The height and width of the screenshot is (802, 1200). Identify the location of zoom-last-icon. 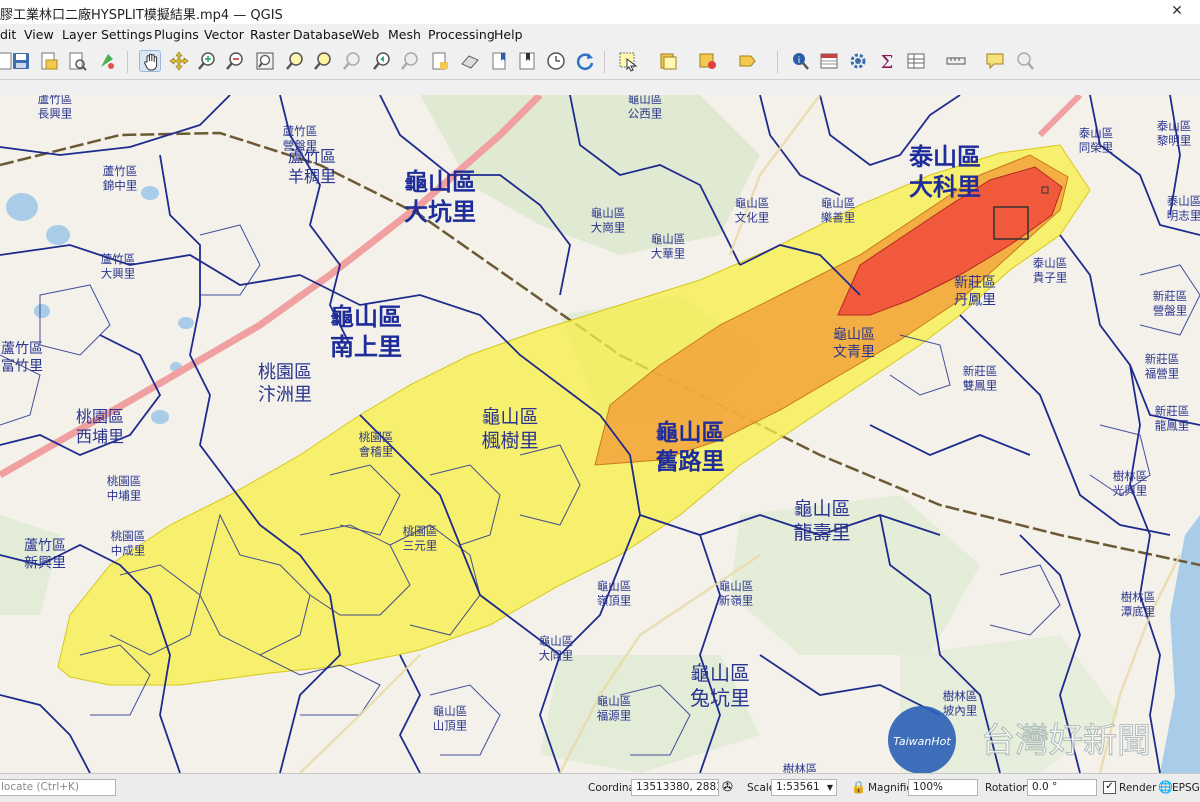
(381, 61).